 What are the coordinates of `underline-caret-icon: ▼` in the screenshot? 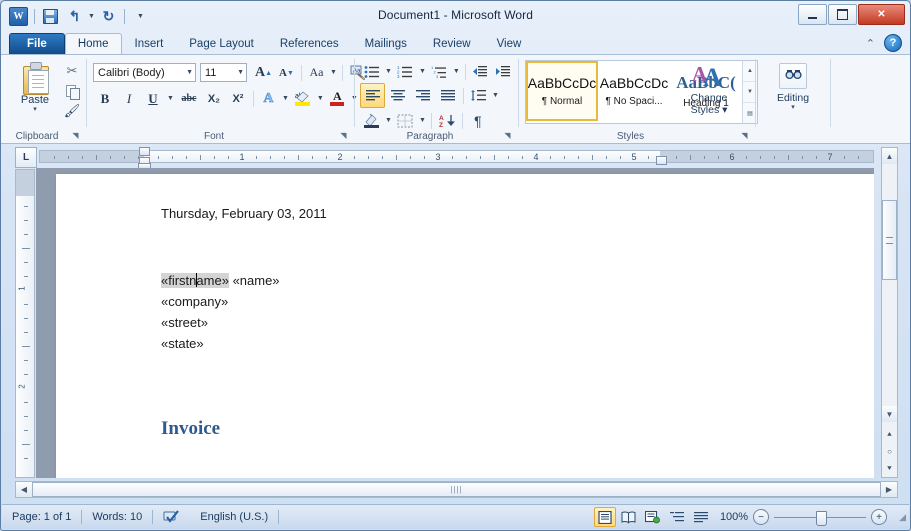 It's located at (170, 98).